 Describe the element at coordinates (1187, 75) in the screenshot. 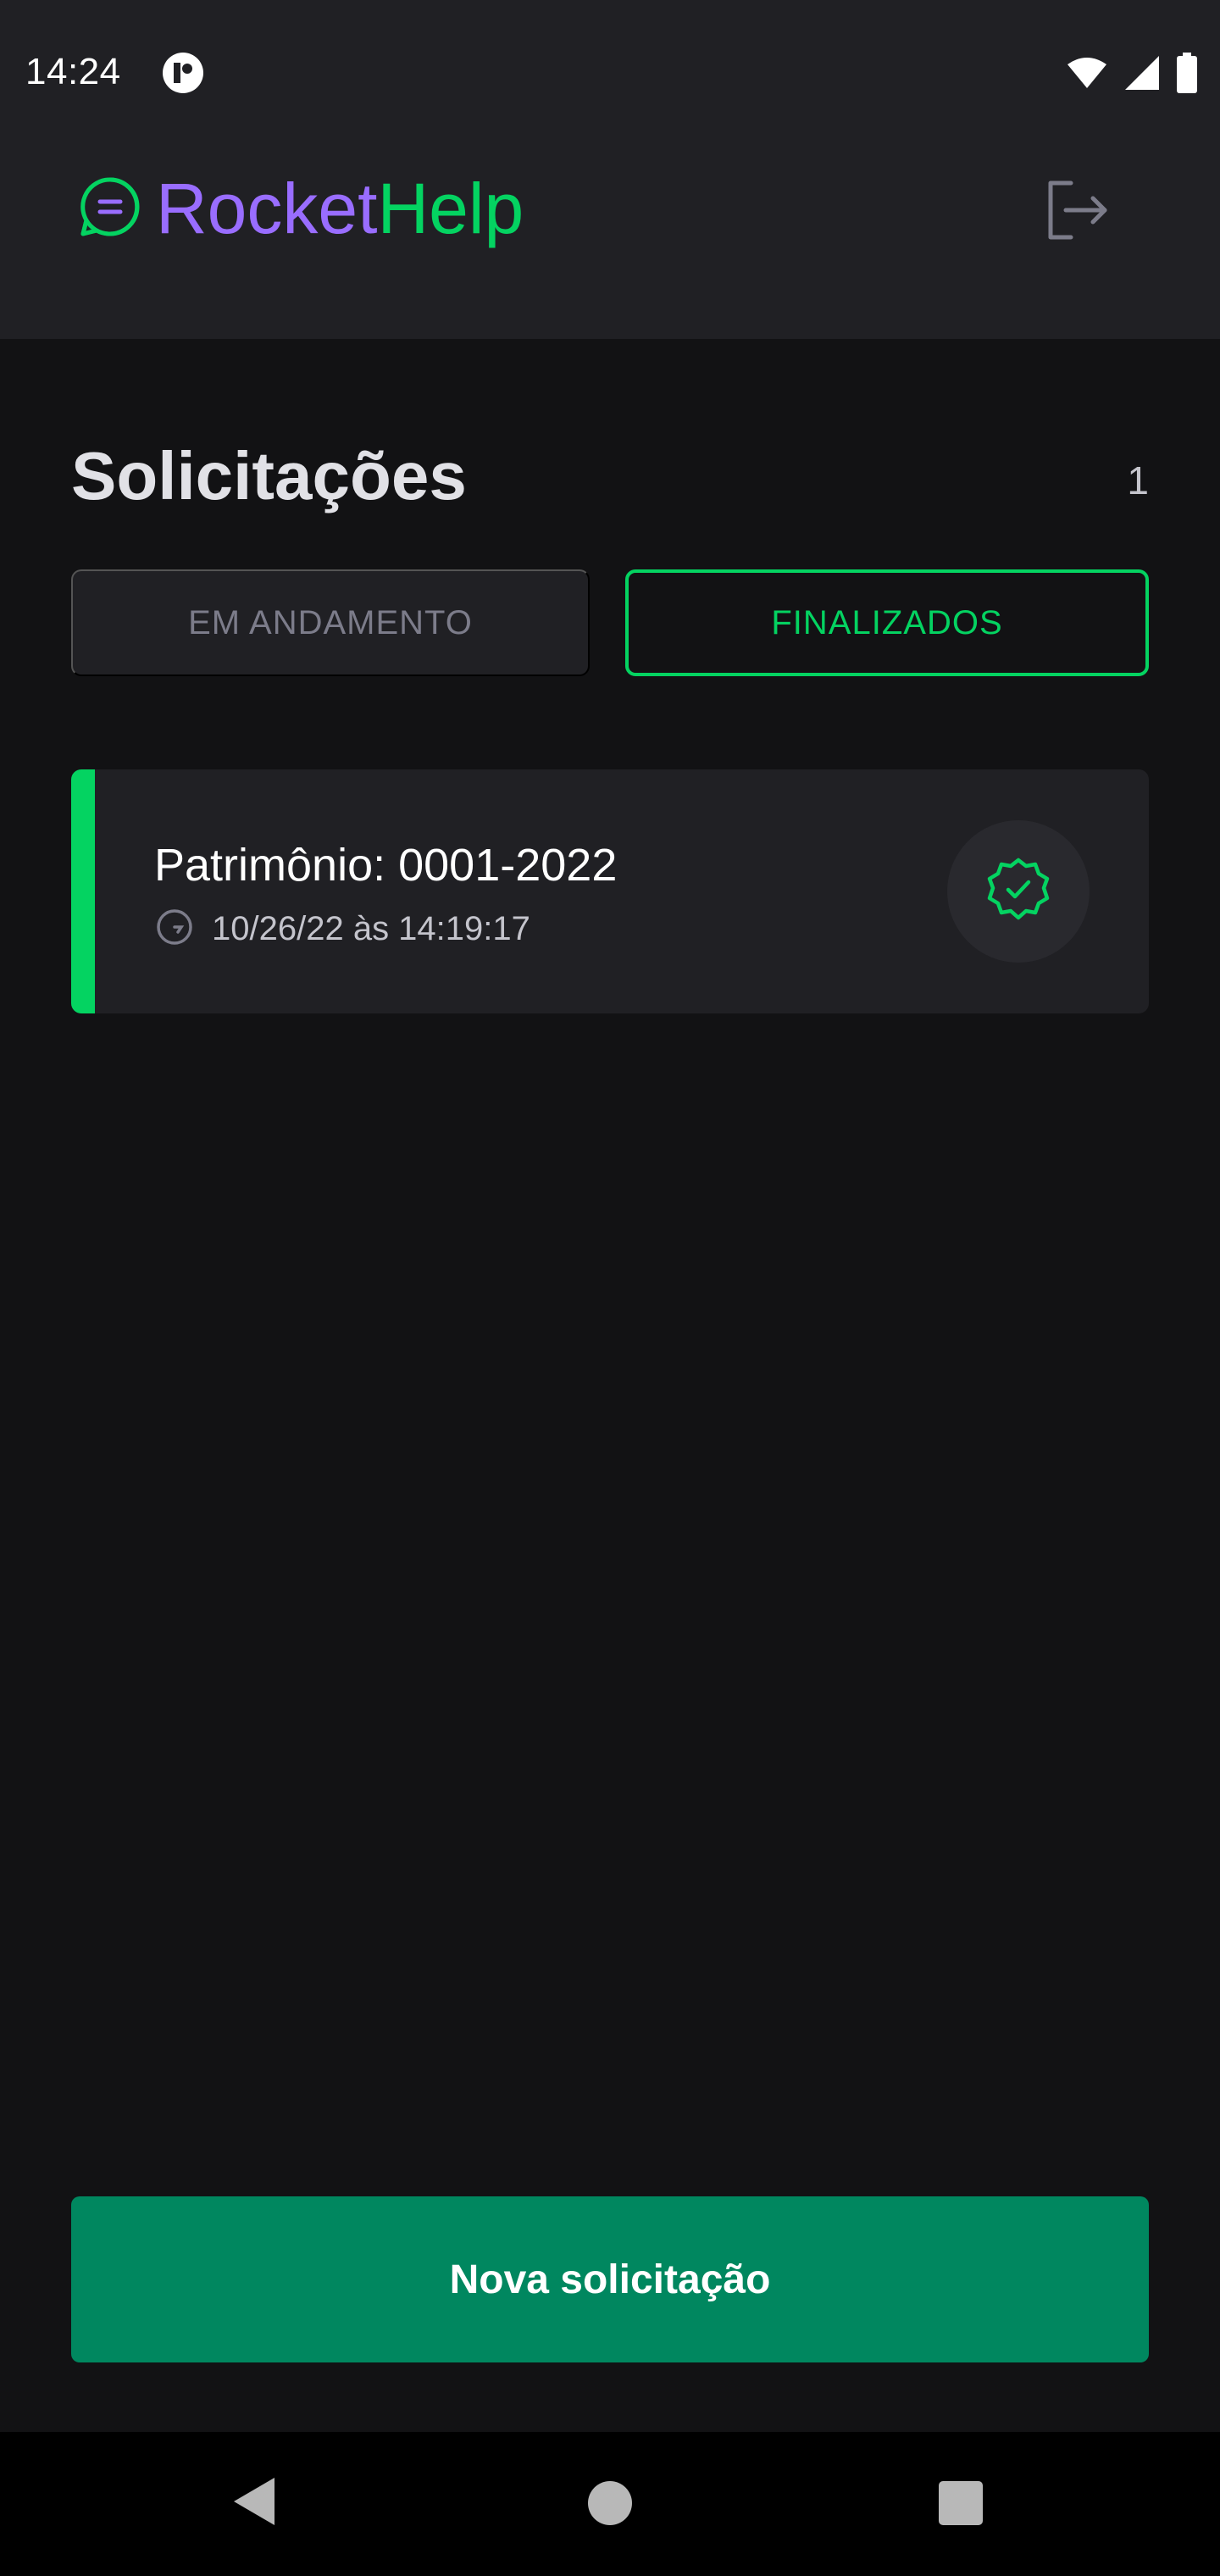

I see `battery-icon` at that location.